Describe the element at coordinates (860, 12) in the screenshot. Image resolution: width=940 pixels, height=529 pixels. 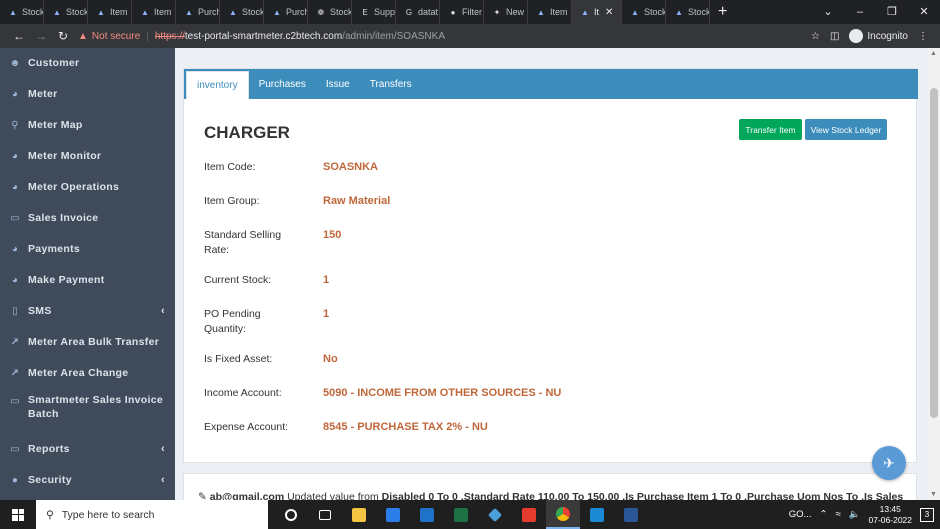
I see `minimize-icon: –` at that location.